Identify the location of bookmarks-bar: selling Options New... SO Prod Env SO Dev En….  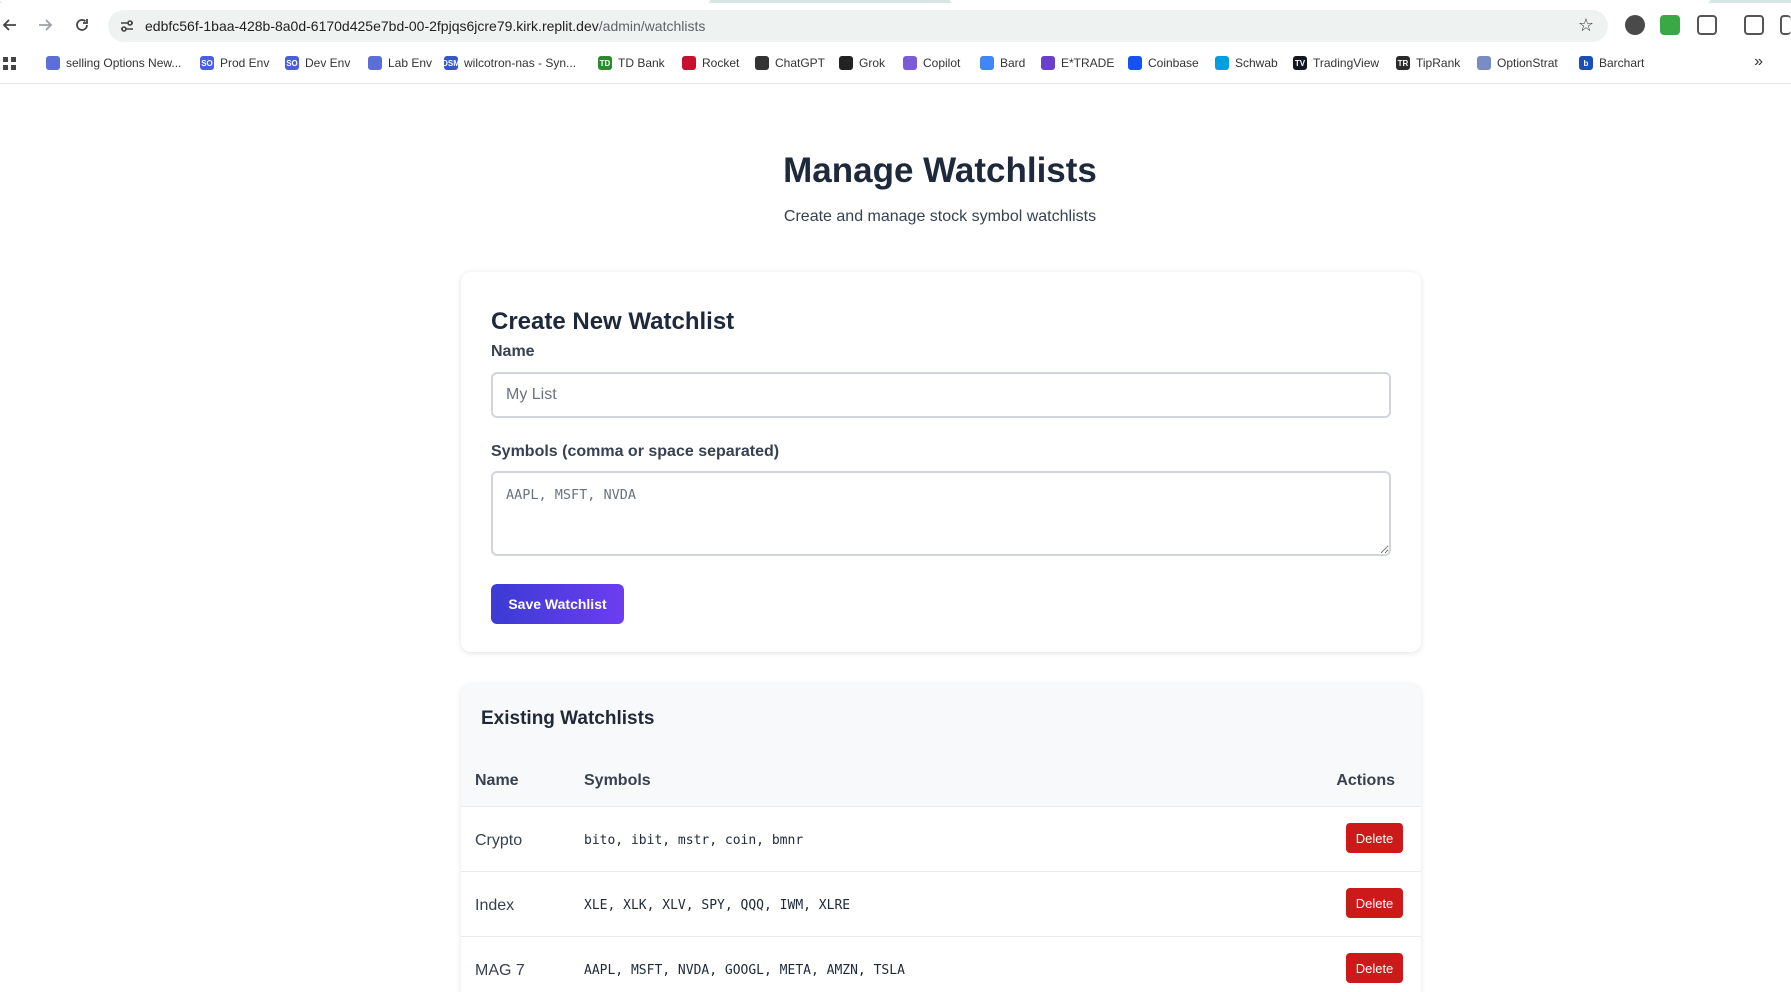
(895, 63).